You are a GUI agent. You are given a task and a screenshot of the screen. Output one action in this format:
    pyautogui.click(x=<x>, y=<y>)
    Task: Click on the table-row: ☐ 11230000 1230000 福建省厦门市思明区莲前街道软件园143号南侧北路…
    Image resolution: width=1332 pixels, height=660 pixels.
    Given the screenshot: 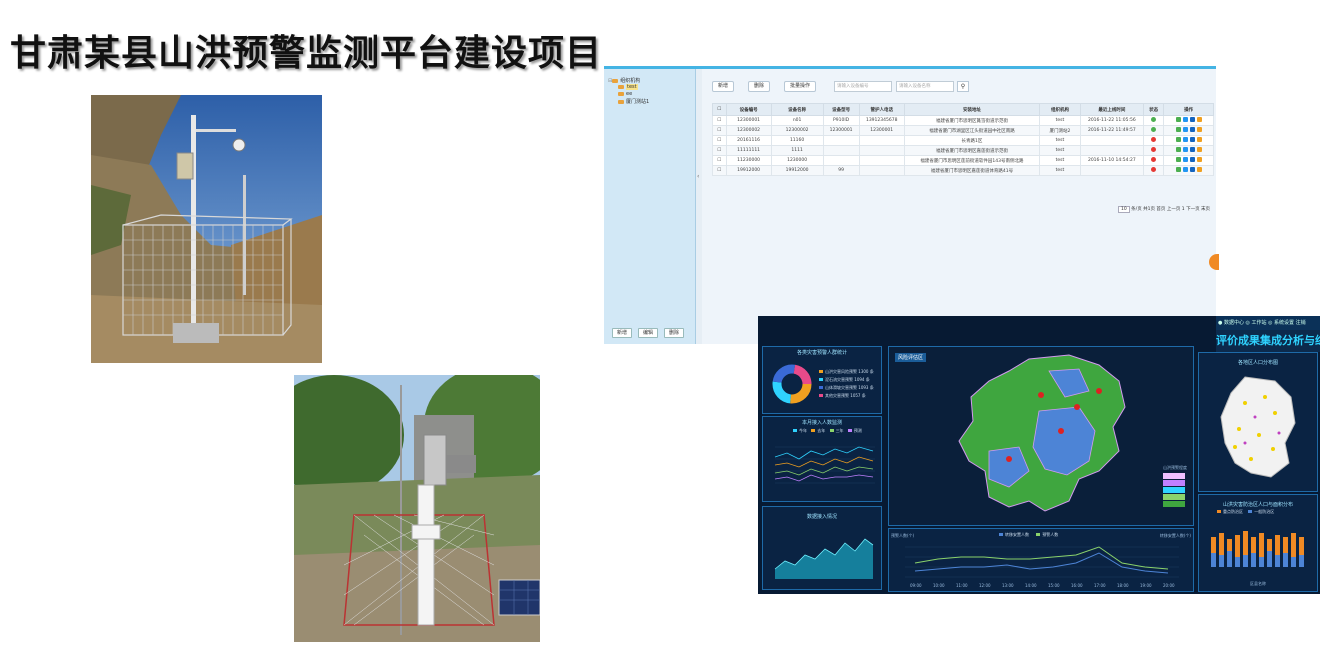 What is the action you would take?
    pyautogui.click(x=963, y=160)
    